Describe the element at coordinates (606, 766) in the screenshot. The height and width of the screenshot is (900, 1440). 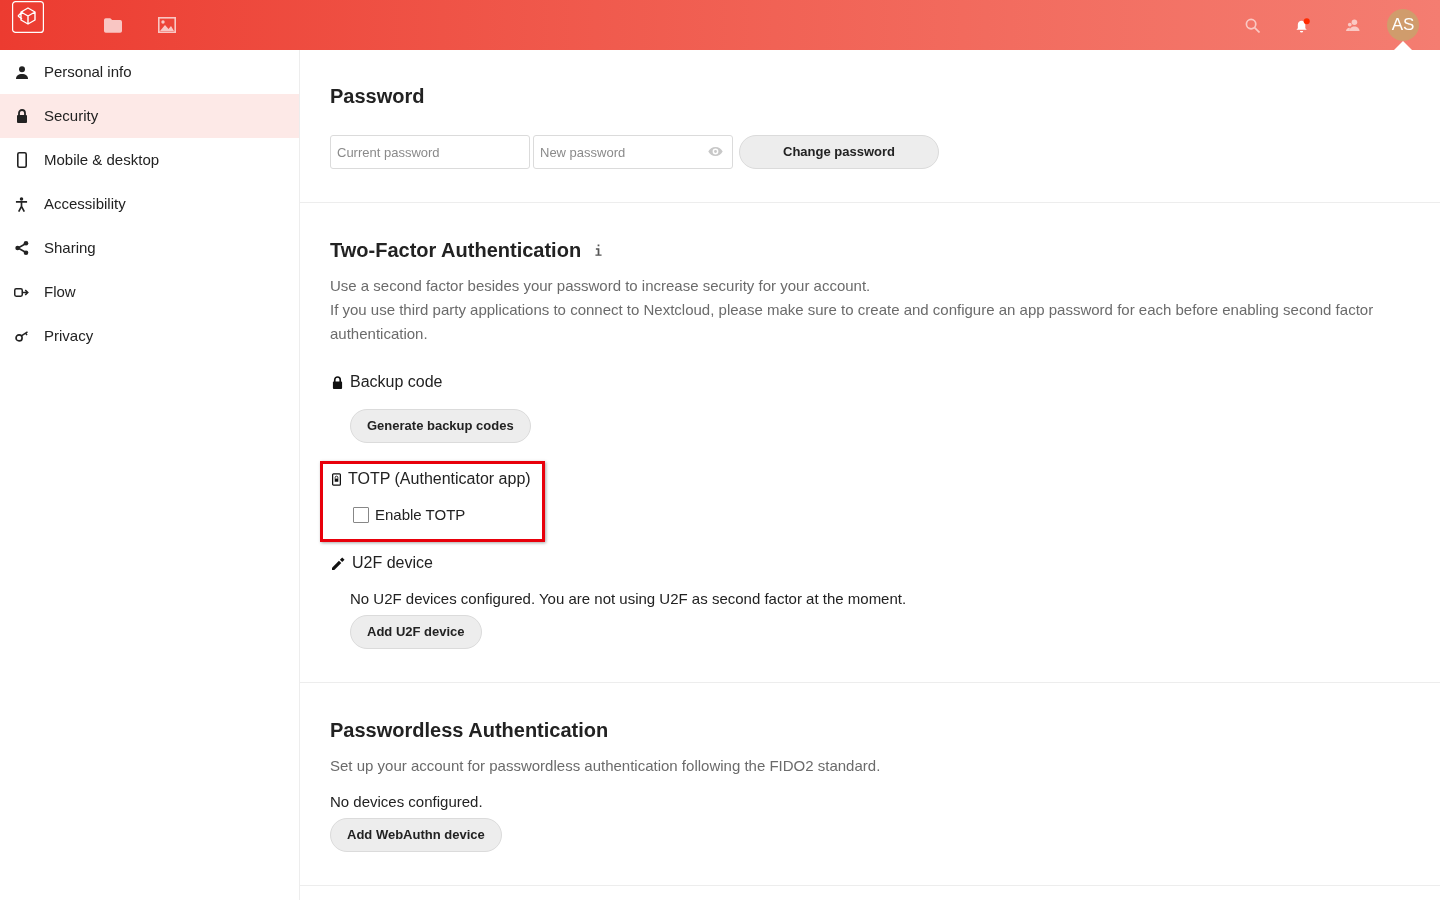
I see `description-text: Set up your account for passwordless authentication following the FIDO2 standard.` at that location.